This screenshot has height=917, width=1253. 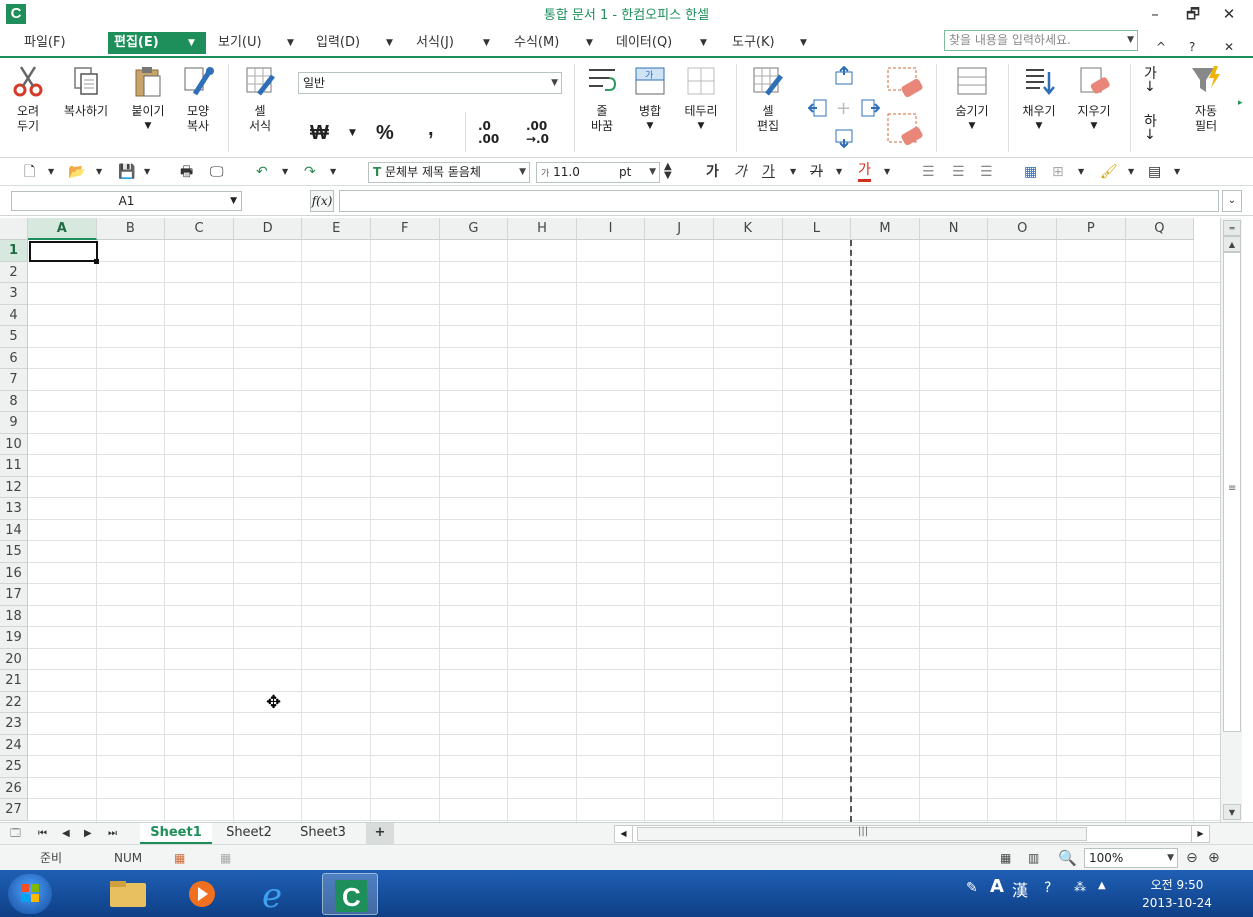 I want to click on row-header: 3, so click(x=14, y=294).